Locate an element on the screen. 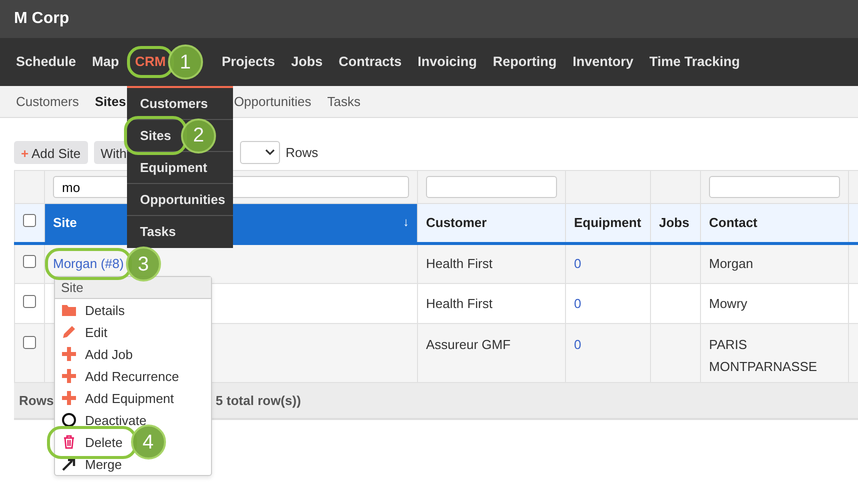 This screenshot has height=486, width=858. step-number-badge: 2 is located at coordinates (198, 135).